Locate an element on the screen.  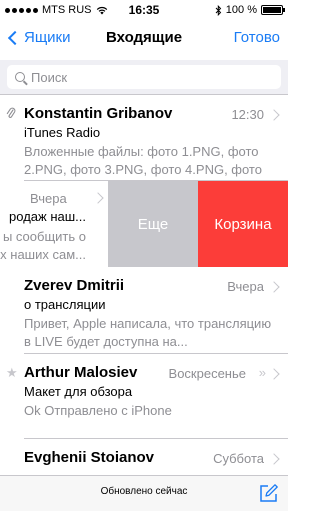
message-date: Воскресенье is located at coordinates (207, 373).